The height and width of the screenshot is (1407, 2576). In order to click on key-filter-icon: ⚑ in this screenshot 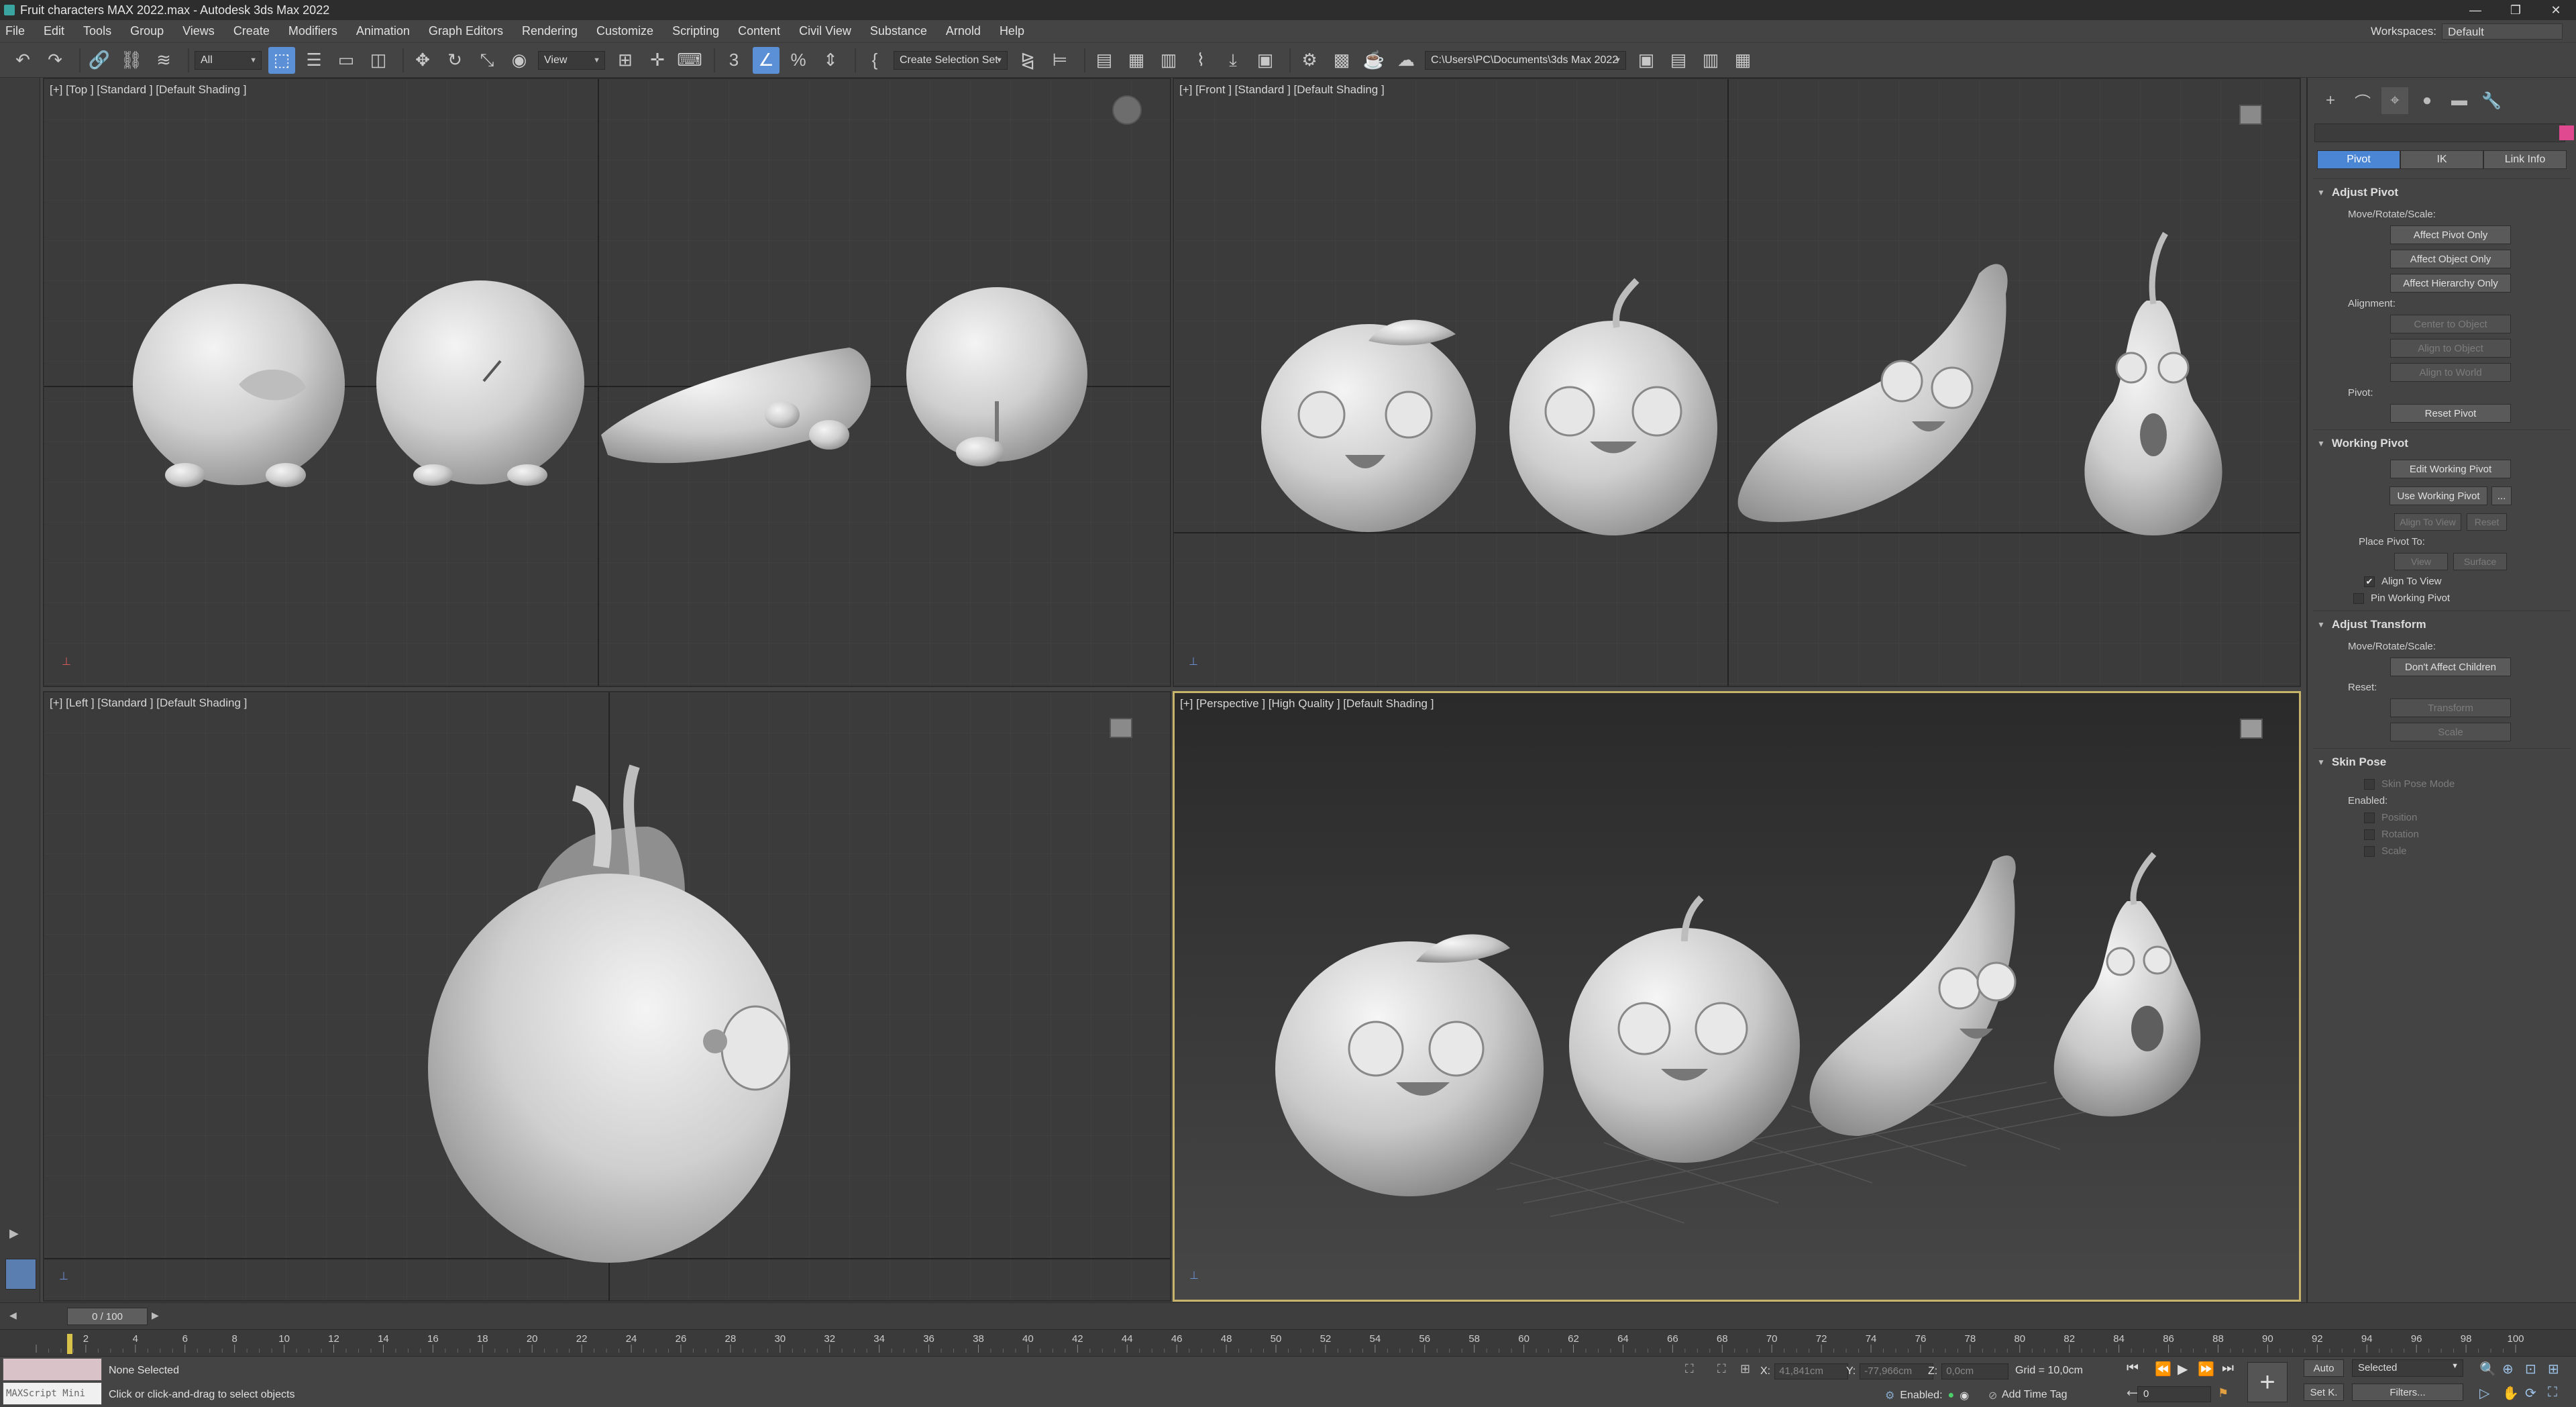, I will do `click(2223, 1393)`.